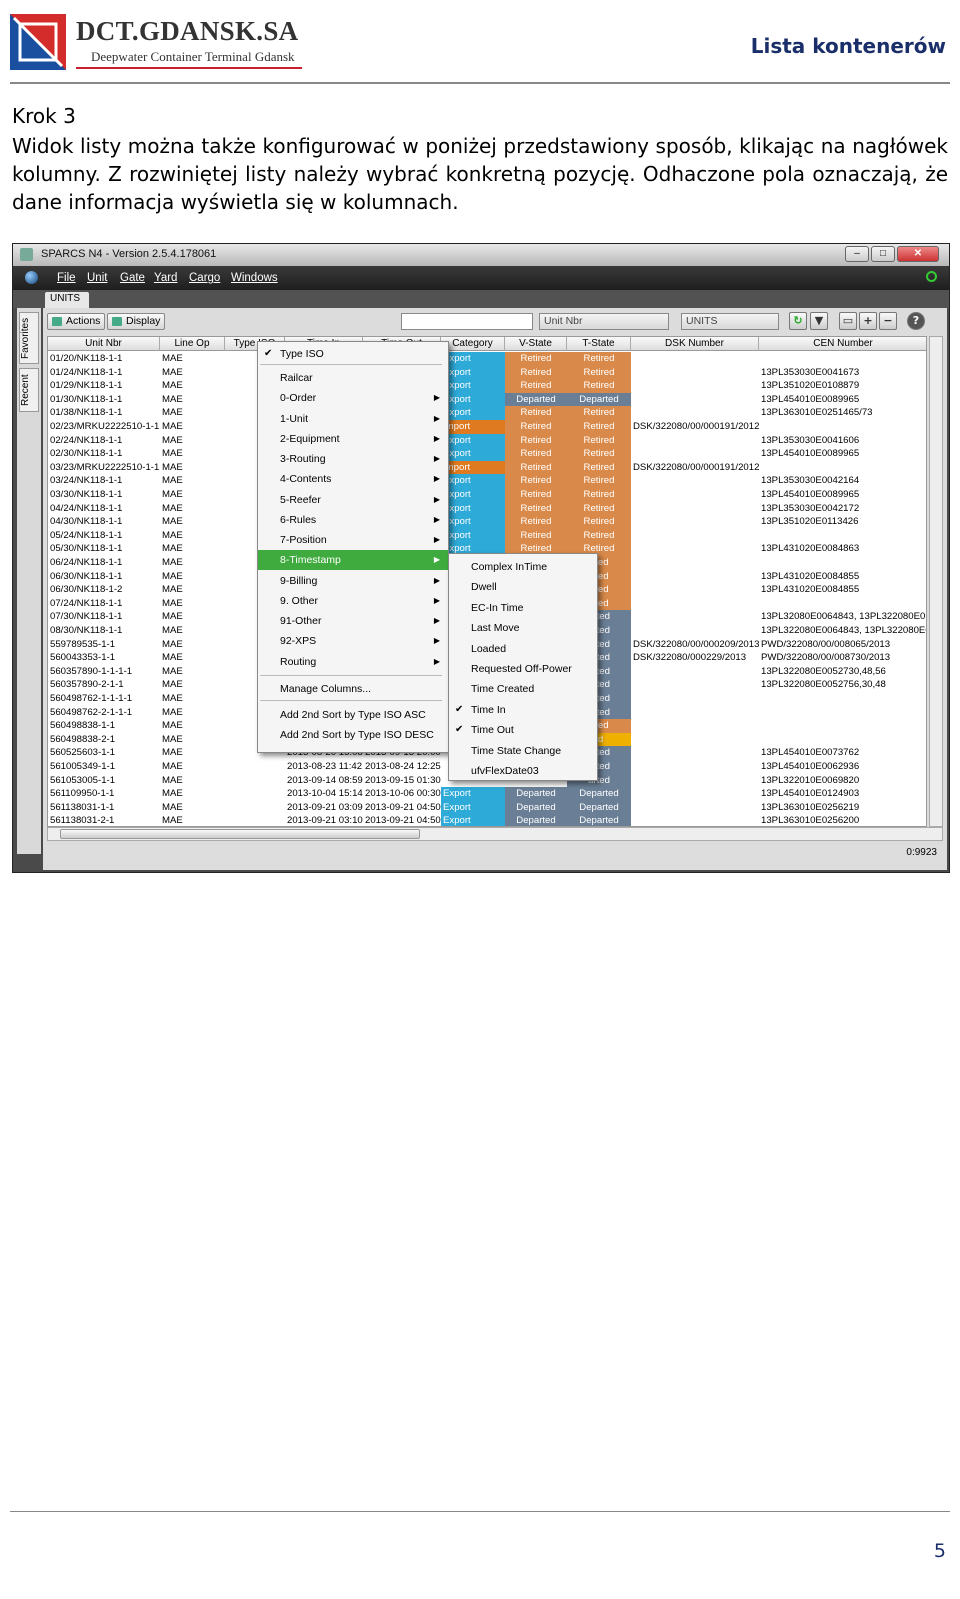 The image size is (960, 1599). I want to click on tab-favorites: Favorites, so click(29, 338).